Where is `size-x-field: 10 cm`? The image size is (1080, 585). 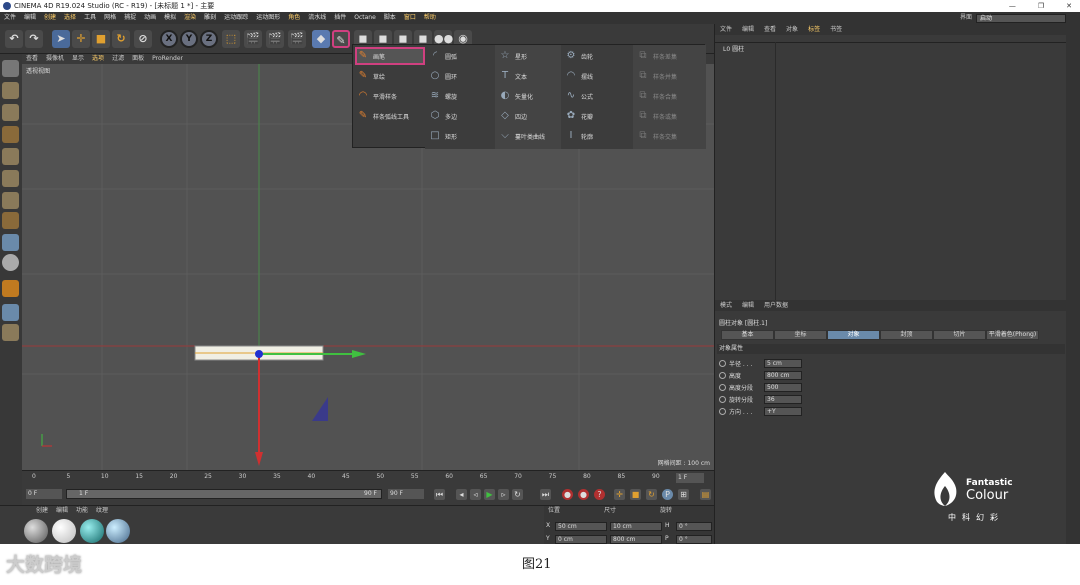
size-x-field: 10 cm is located at coordinates (636, 526).